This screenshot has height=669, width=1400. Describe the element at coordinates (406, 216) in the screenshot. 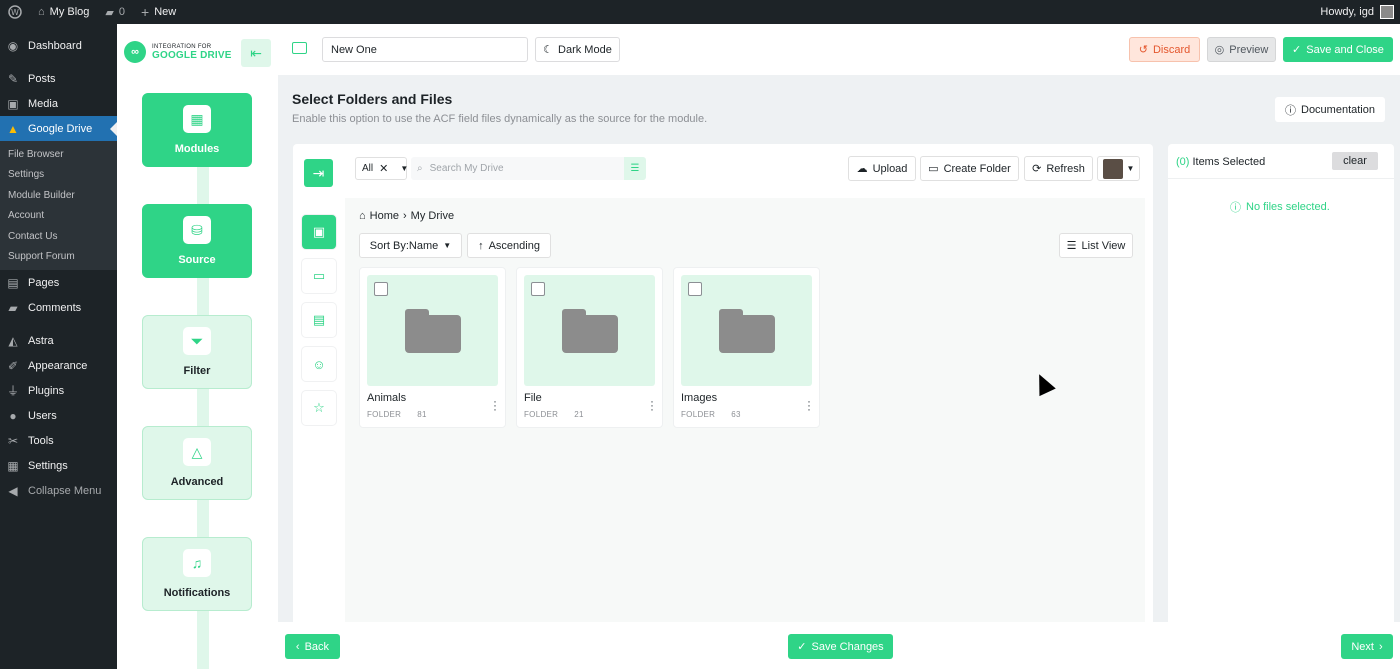

I see `breadcrumb: ⌂ Home › My Drive` at that location.